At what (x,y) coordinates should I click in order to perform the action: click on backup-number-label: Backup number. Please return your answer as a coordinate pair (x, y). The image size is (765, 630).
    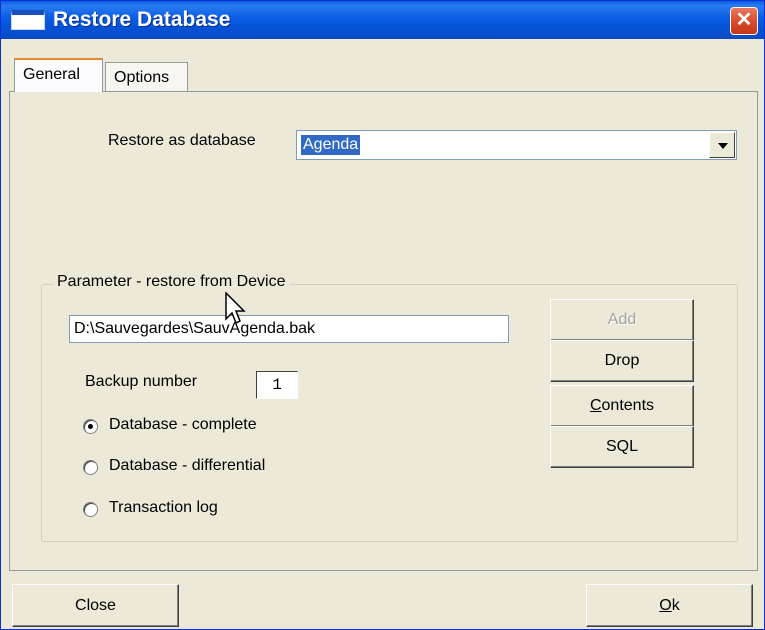
    Looking at the image, I should click on (141, 381).